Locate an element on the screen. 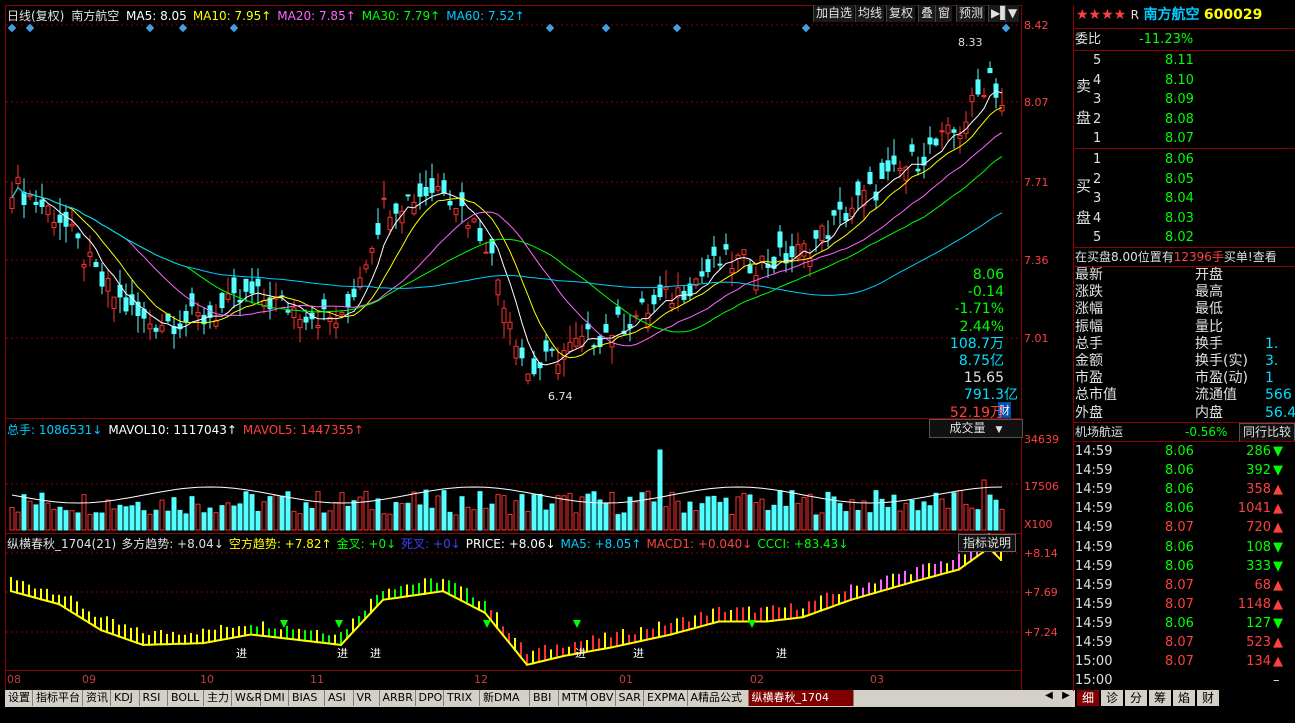 Image resolution: width=1295 pixels, height=723 pixels. quote-tab: 焰 is located at coordinates (1184, 698).